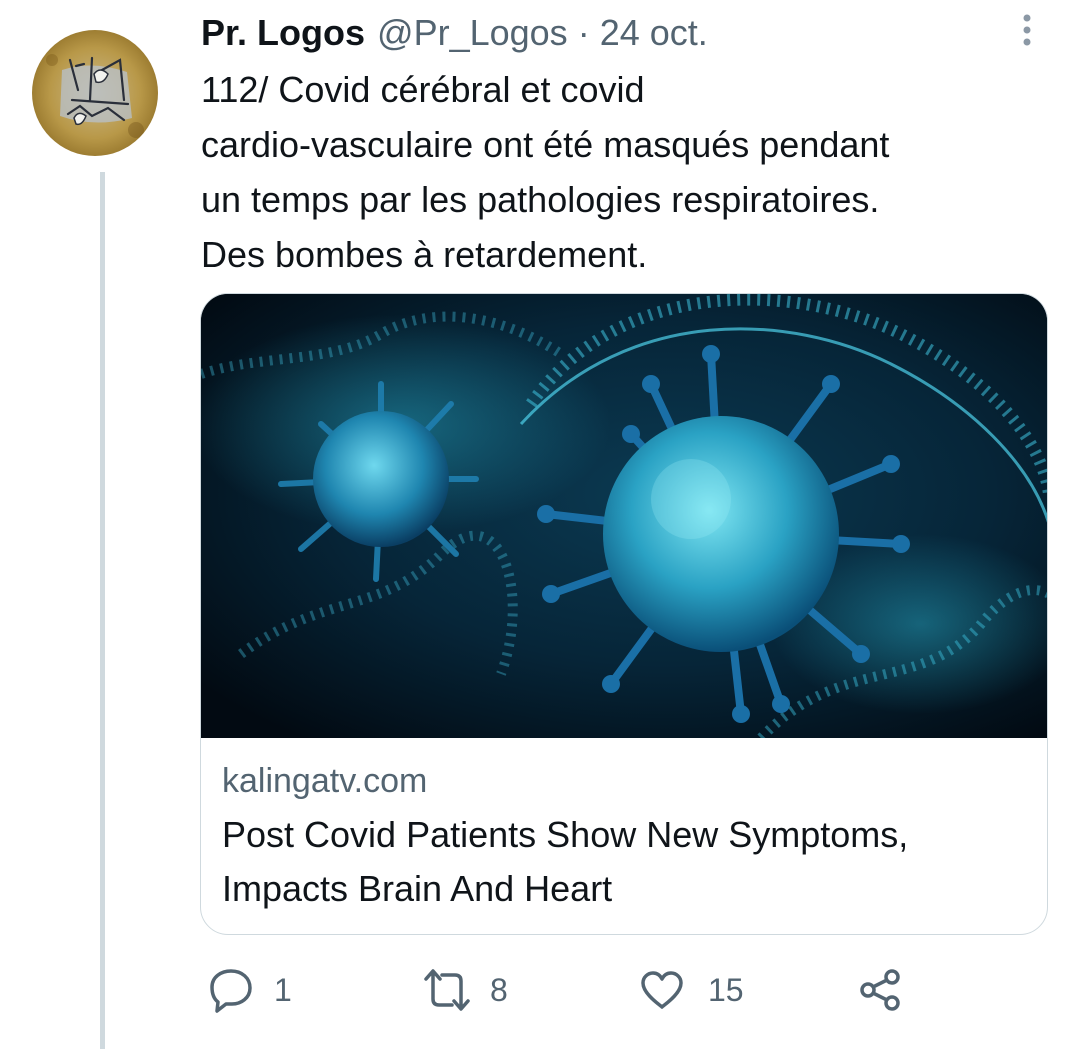  What do you see at coordinates (726, 989) in the screenshot?
I see `like-count: 15` at bounding box center [726, 989].